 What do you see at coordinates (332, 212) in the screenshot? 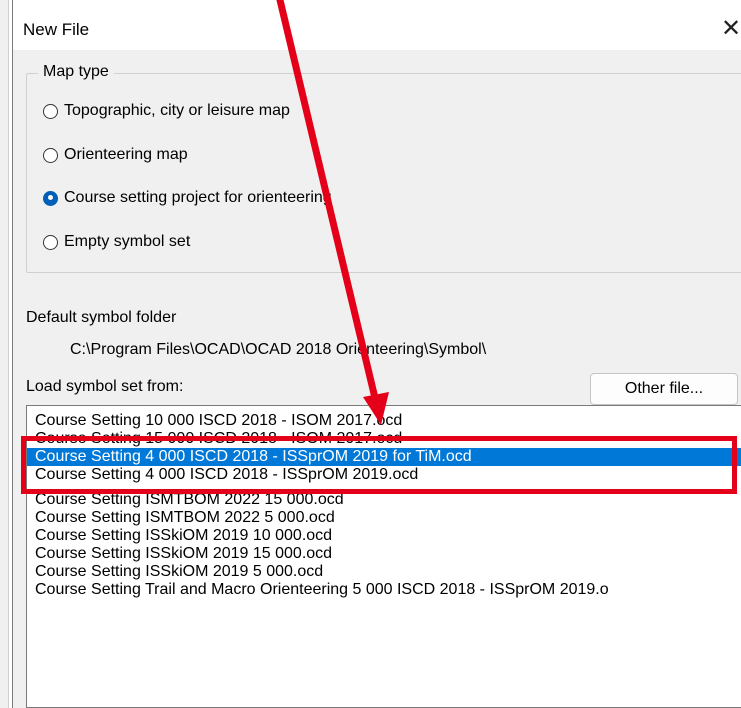
I see `red-arrow-icon` at bounding box center [332, 212].